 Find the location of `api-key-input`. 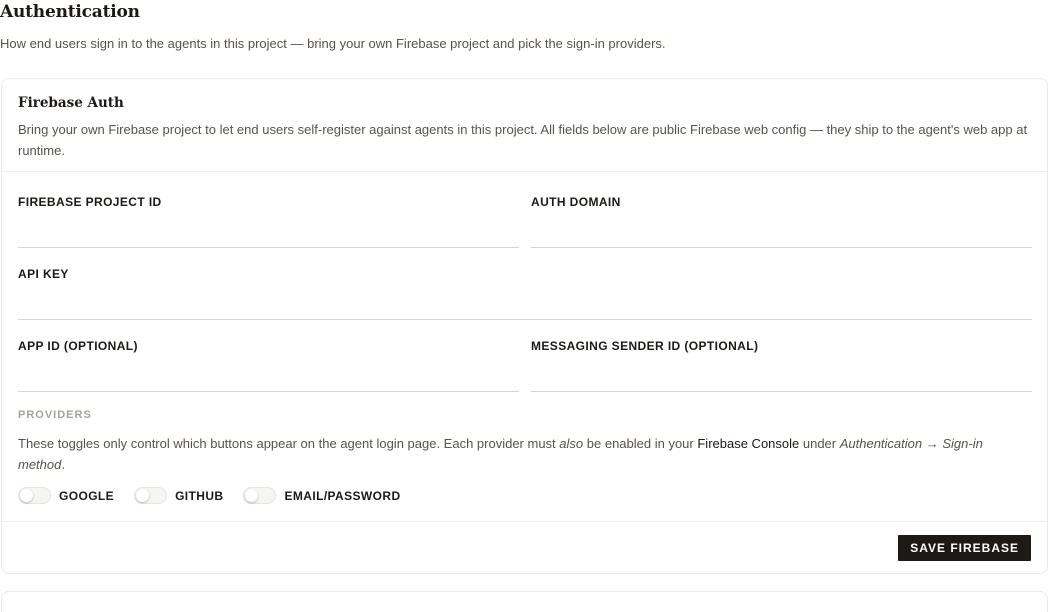

api-key-input is located at coordinates (525, 293).